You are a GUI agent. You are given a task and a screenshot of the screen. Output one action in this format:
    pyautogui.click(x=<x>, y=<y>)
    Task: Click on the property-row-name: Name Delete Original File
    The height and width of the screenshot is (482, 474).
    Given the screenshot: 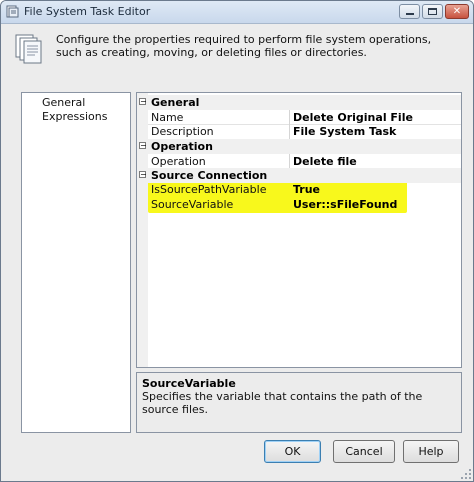 What is the action you would take?
    pyautogui.click(x=299, y=117)
    